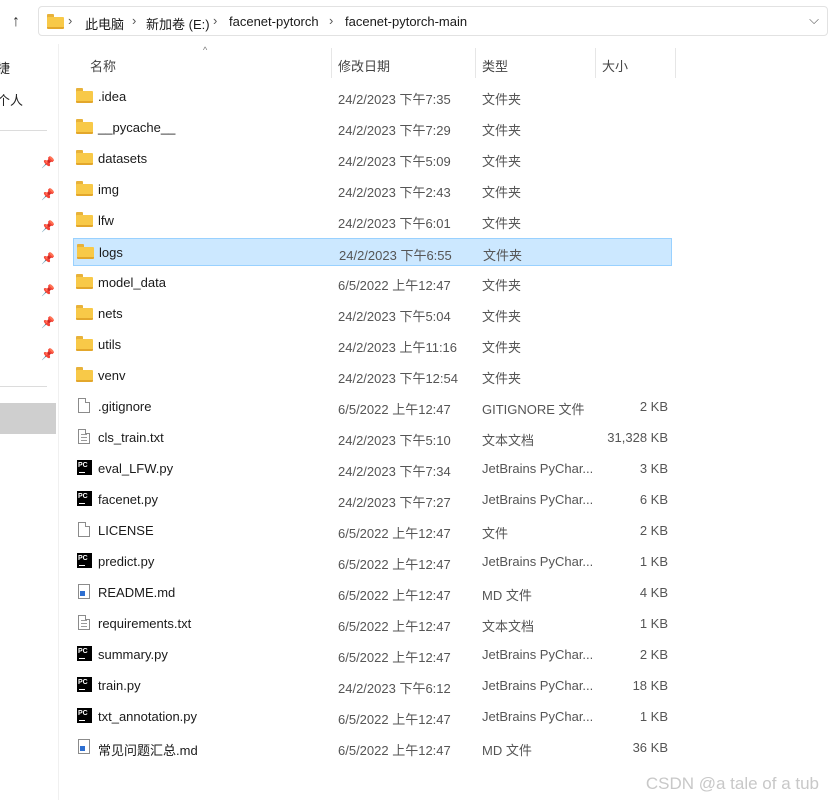 This screenshot has height=800, width=833. I want to click on file-type: MD 文件, so click(507, 750).